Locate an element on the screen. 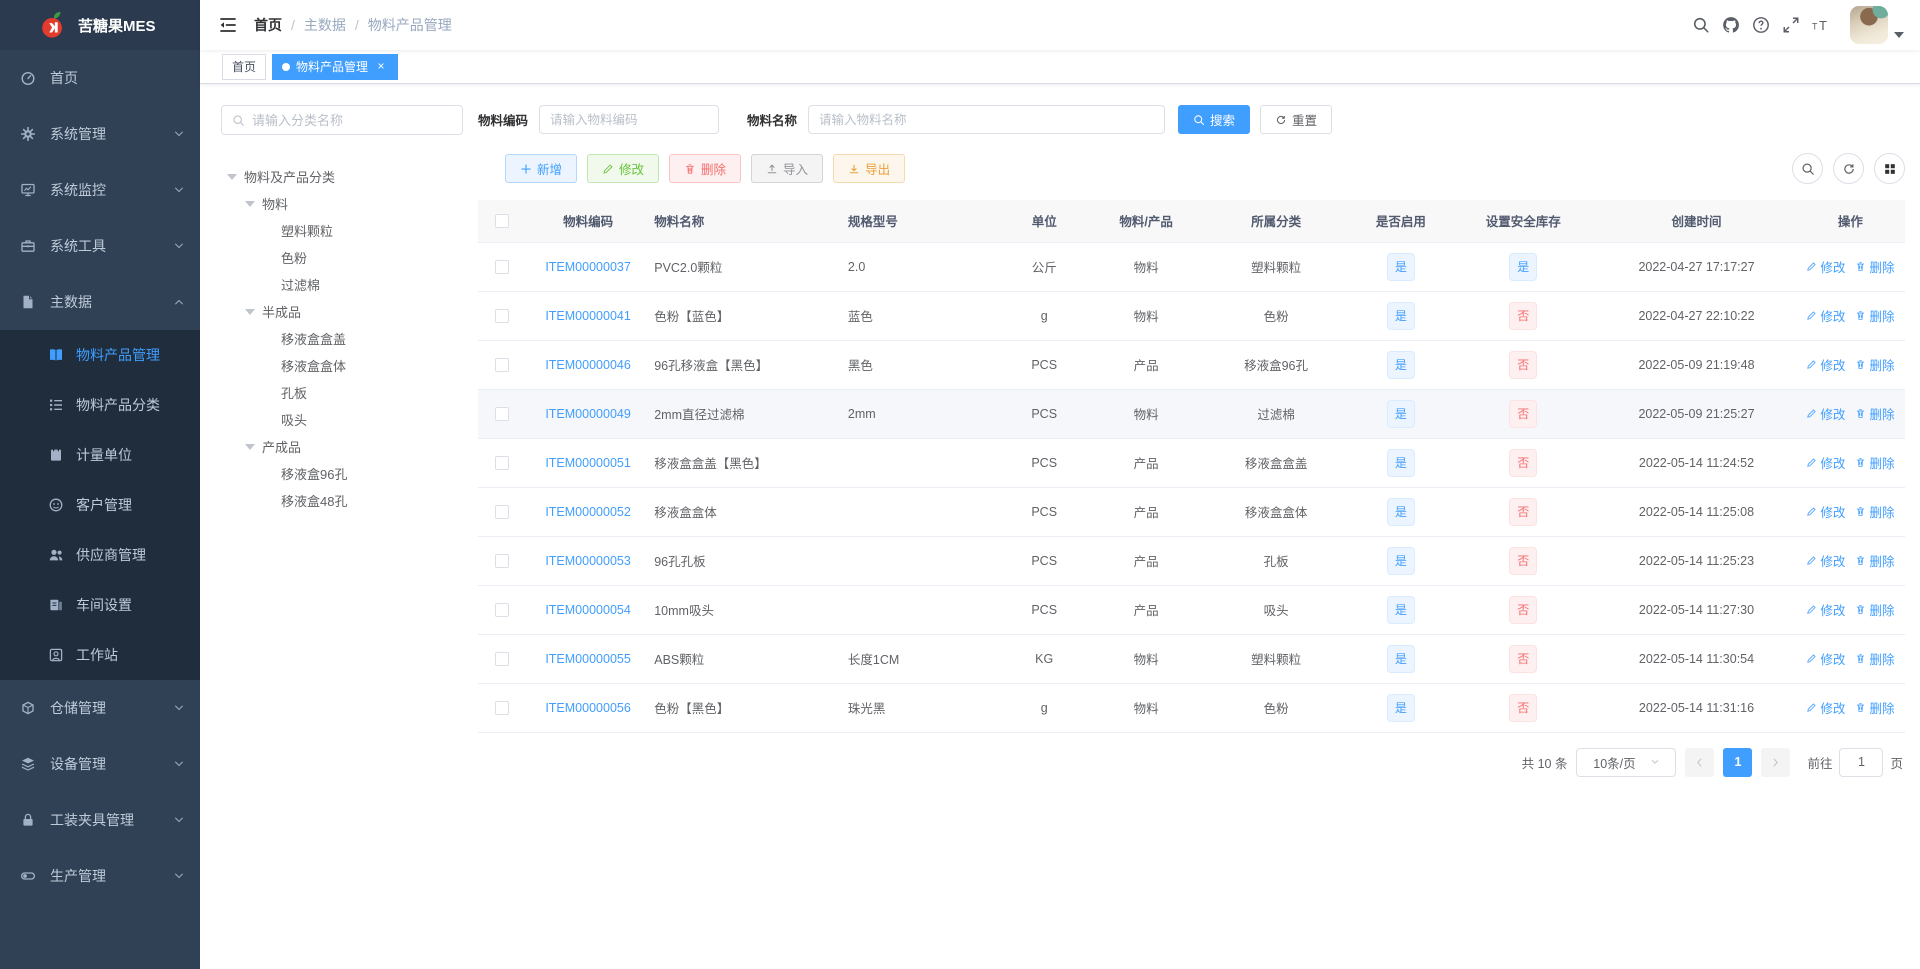 Image resolution: width=1920 pixels, height=969 pixels. import-button: 导入 is located at coordinates (787, 168).